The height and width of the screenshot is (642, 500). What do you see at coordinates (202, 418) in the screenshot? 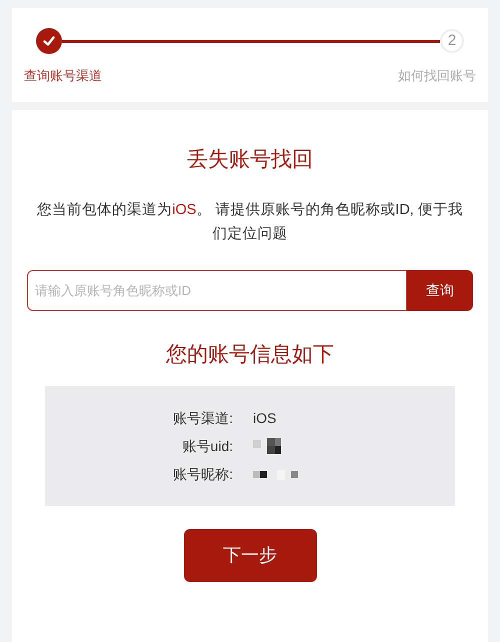
I see `info-label: 账号渠道:` at bounding box center [202, 418].